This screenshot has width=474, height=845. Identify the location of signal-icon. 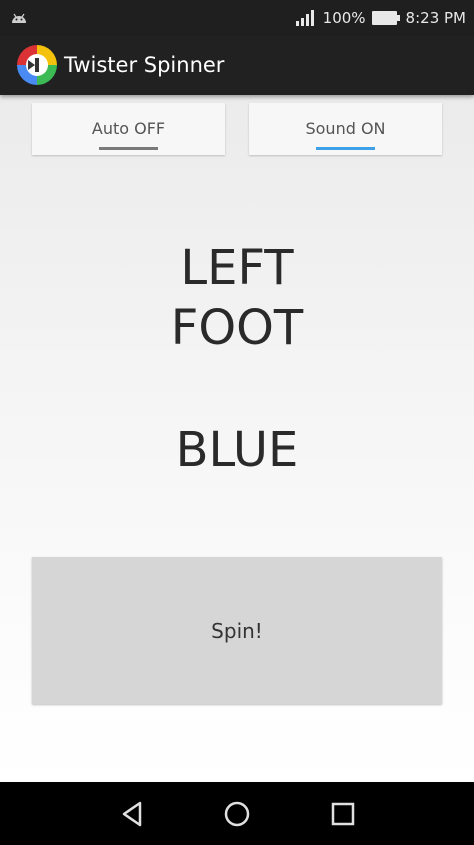
(304, 18).